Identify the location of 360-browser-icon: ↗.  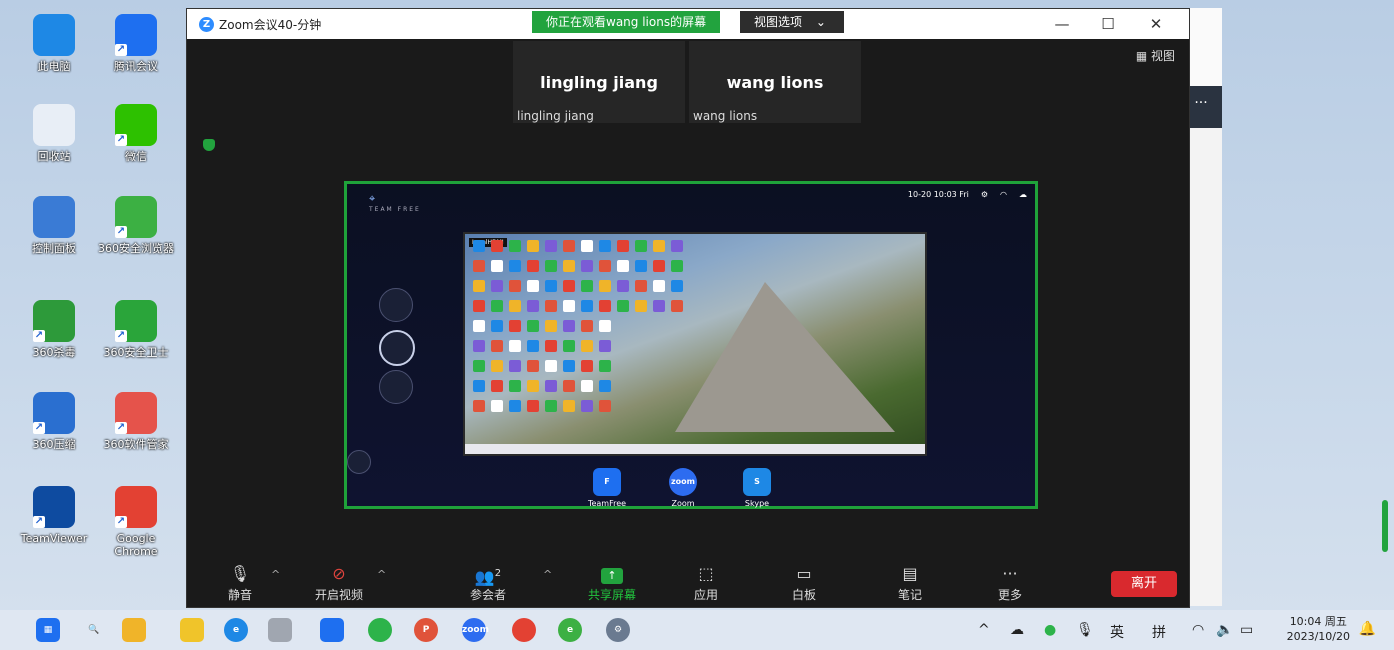
(136, 217).